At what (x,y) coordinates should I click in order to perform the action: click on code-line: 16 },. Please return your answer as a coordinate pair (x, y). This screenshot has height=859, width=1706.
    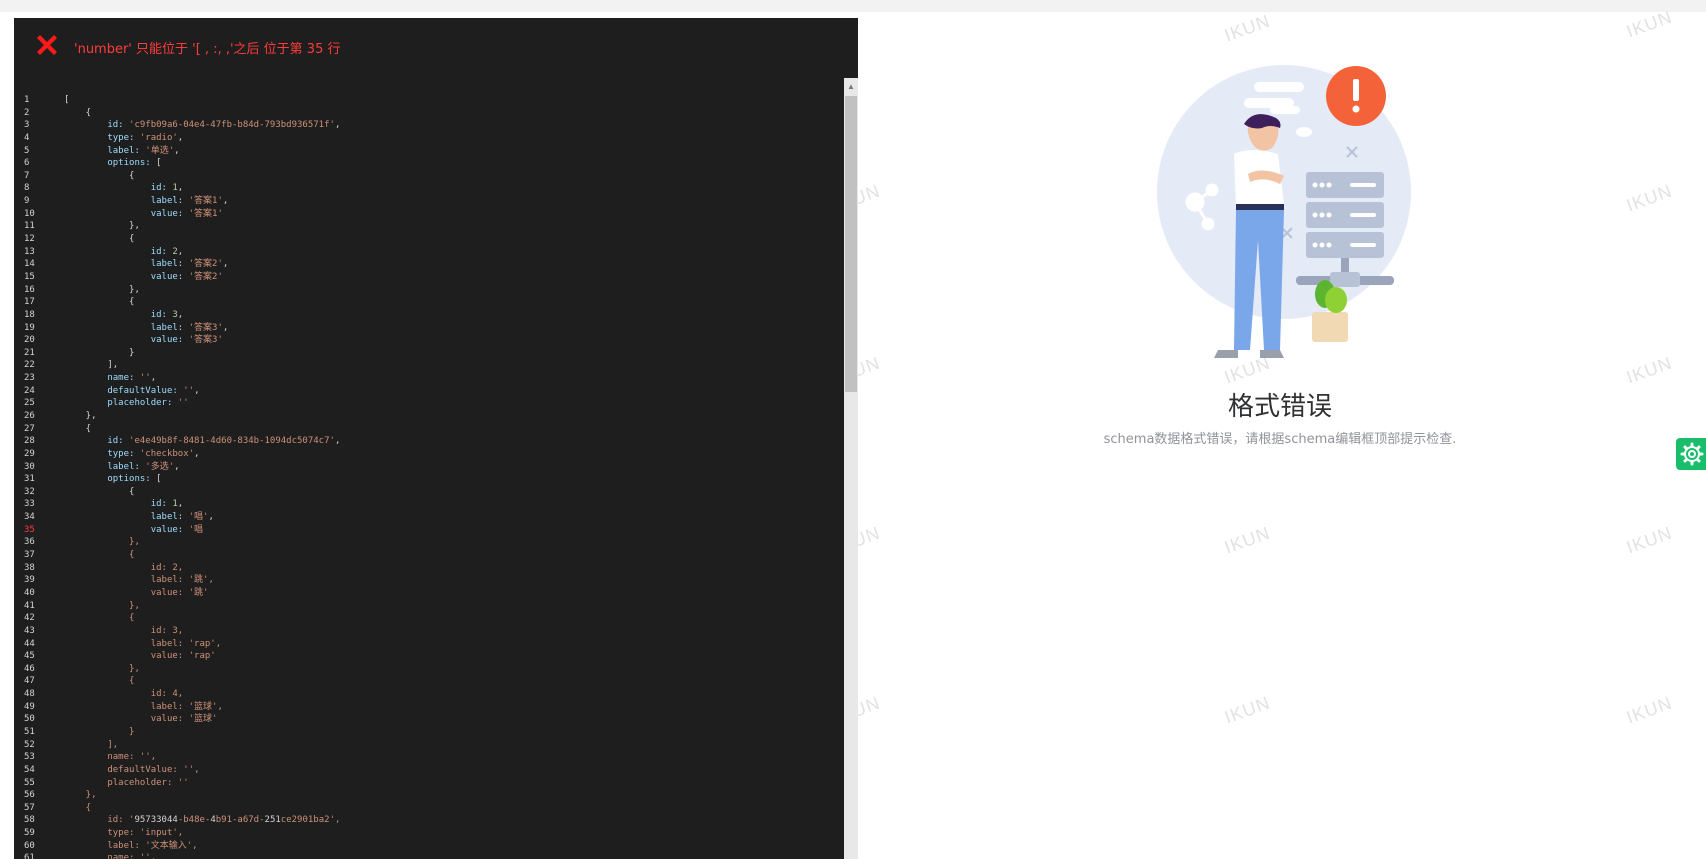
    Looking at the image, I should click on (427, 290).